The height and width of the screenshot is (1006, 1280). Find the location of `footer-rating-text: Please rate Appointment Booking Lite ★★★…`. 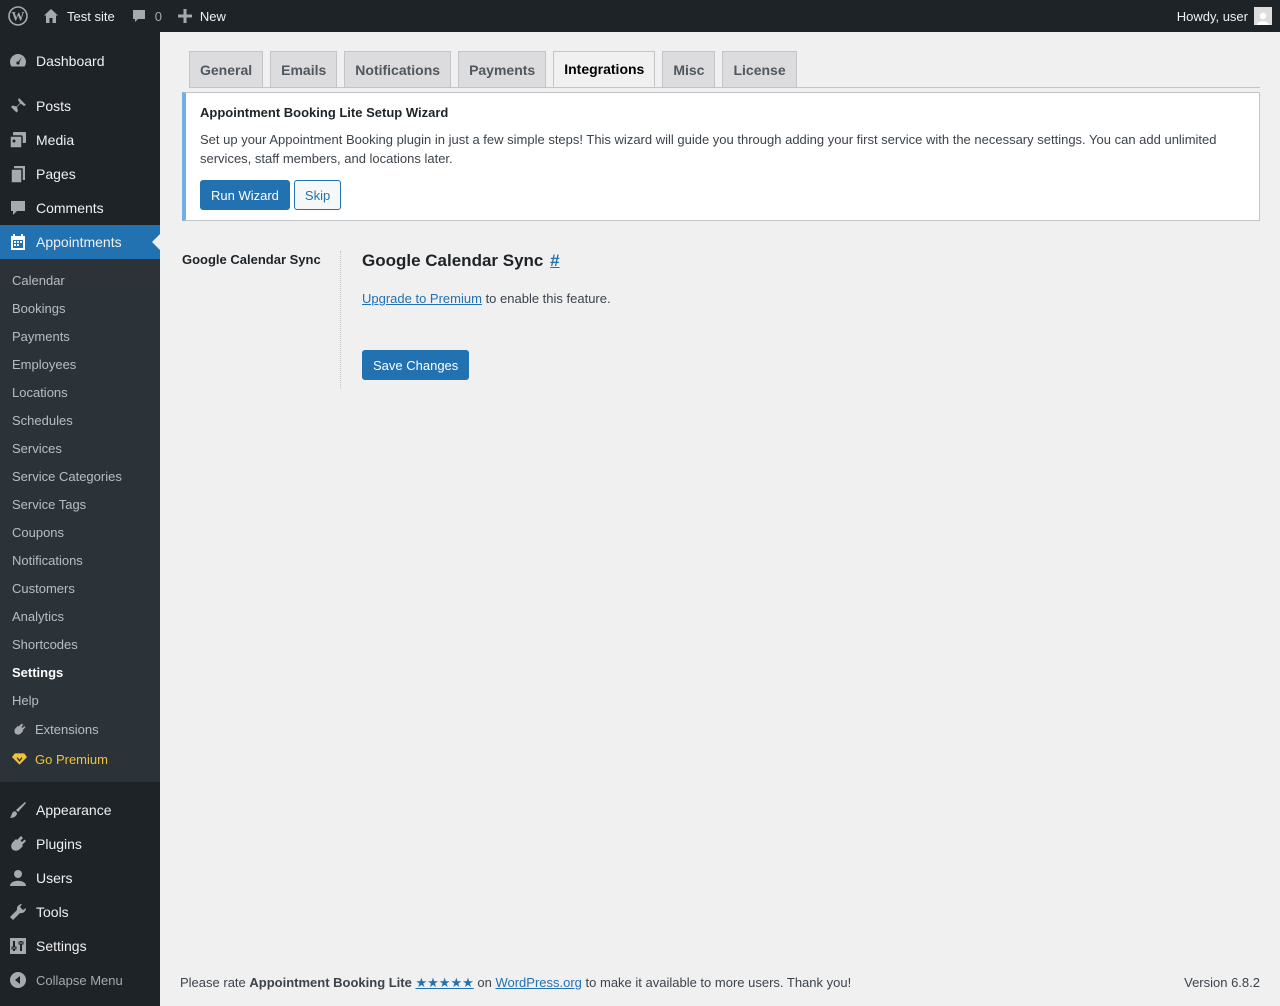

footer-rating-text: Please rate Appointment Booking Lite ★★★… is located at coordinates (515, 983).